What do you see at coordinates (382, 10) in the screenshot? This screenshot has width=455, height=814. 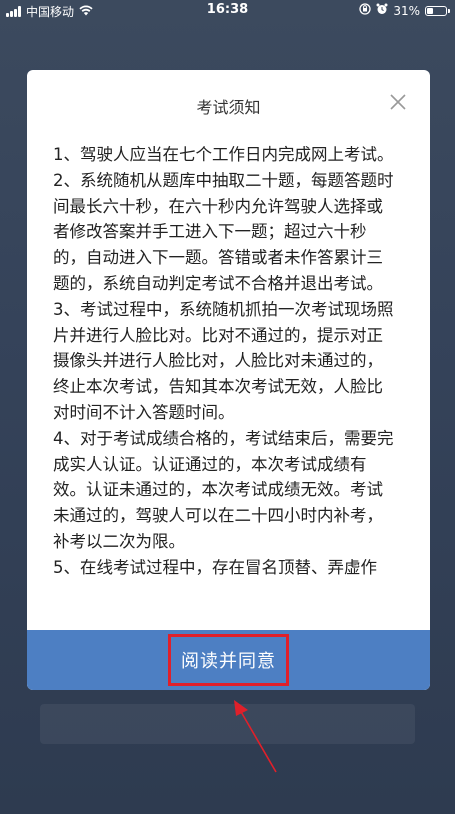 I see `alarm-icon` at bounding box center [382, 10].